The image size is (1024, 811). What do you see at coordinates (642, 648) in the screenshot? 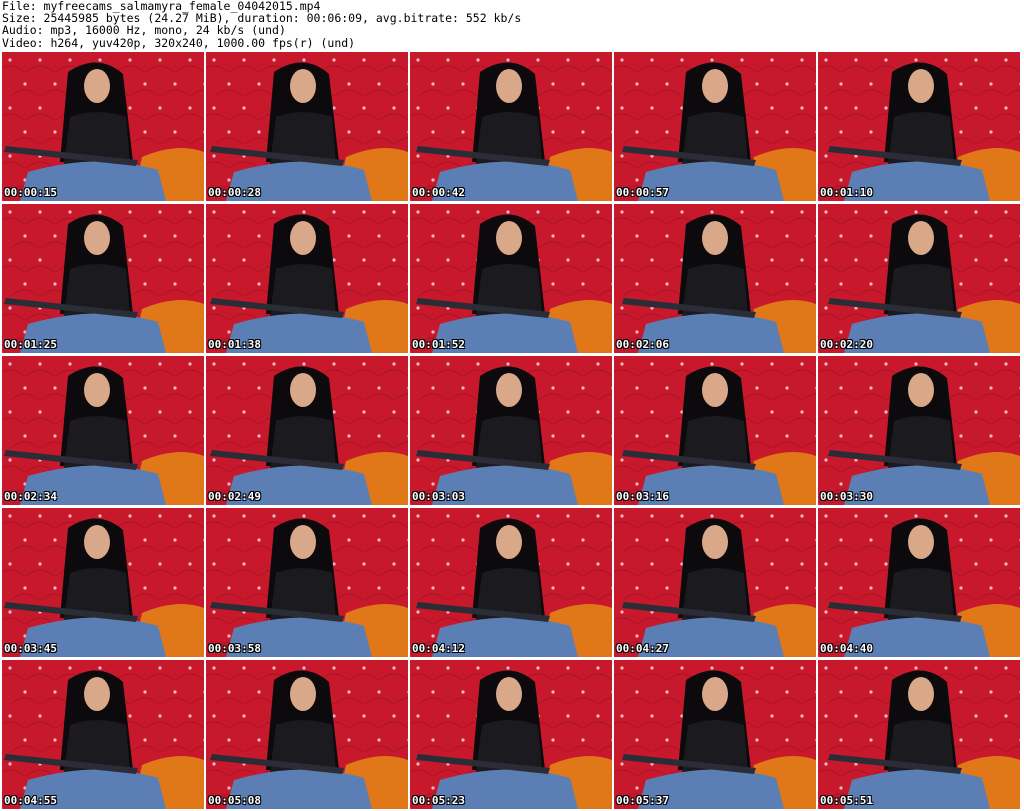
I see `timestamp-label: 00:04:27` at bounding box center [642, 648].